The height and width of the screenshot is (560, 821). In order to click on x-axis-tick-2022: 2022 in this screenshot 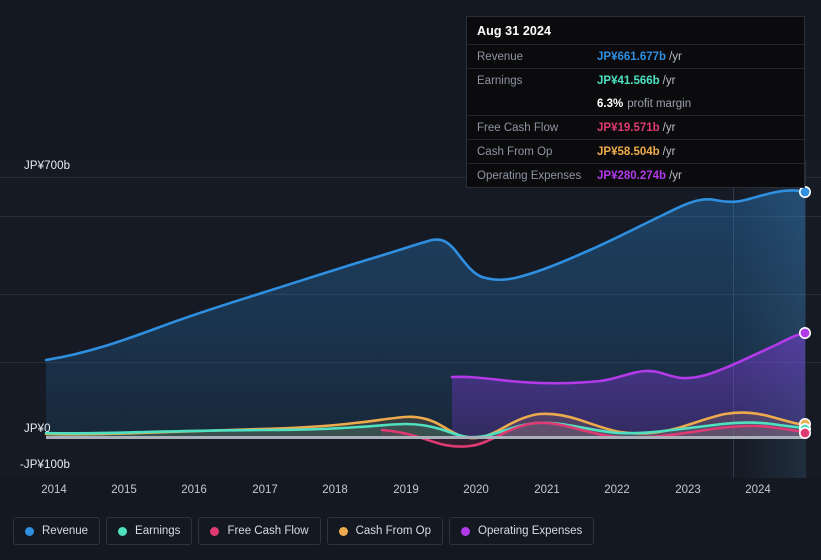, I will do `click(617, 490)`.